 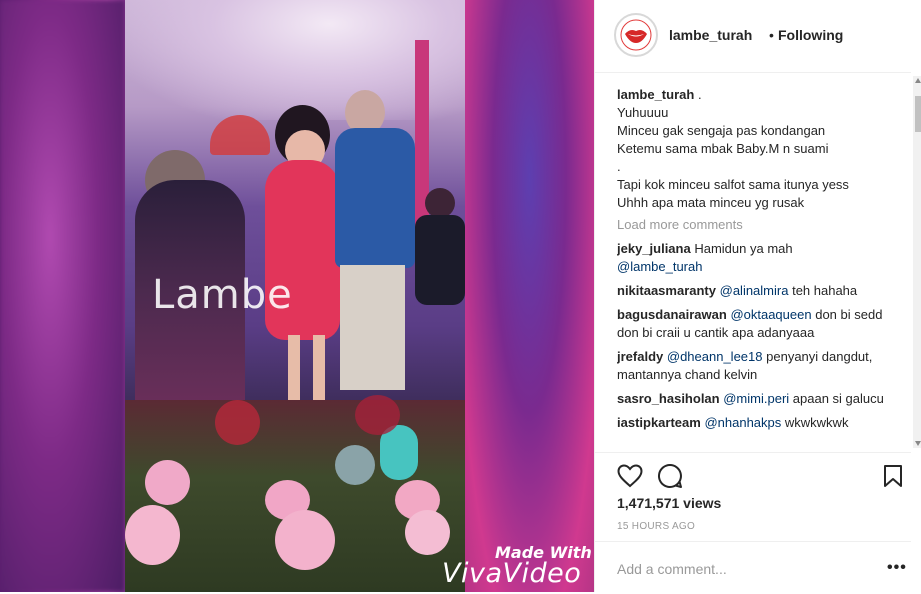 What do you see at coordinates (670, 476) in the screenshot?
I see `comment-bubble-icon` at bounding box center [670, 476].